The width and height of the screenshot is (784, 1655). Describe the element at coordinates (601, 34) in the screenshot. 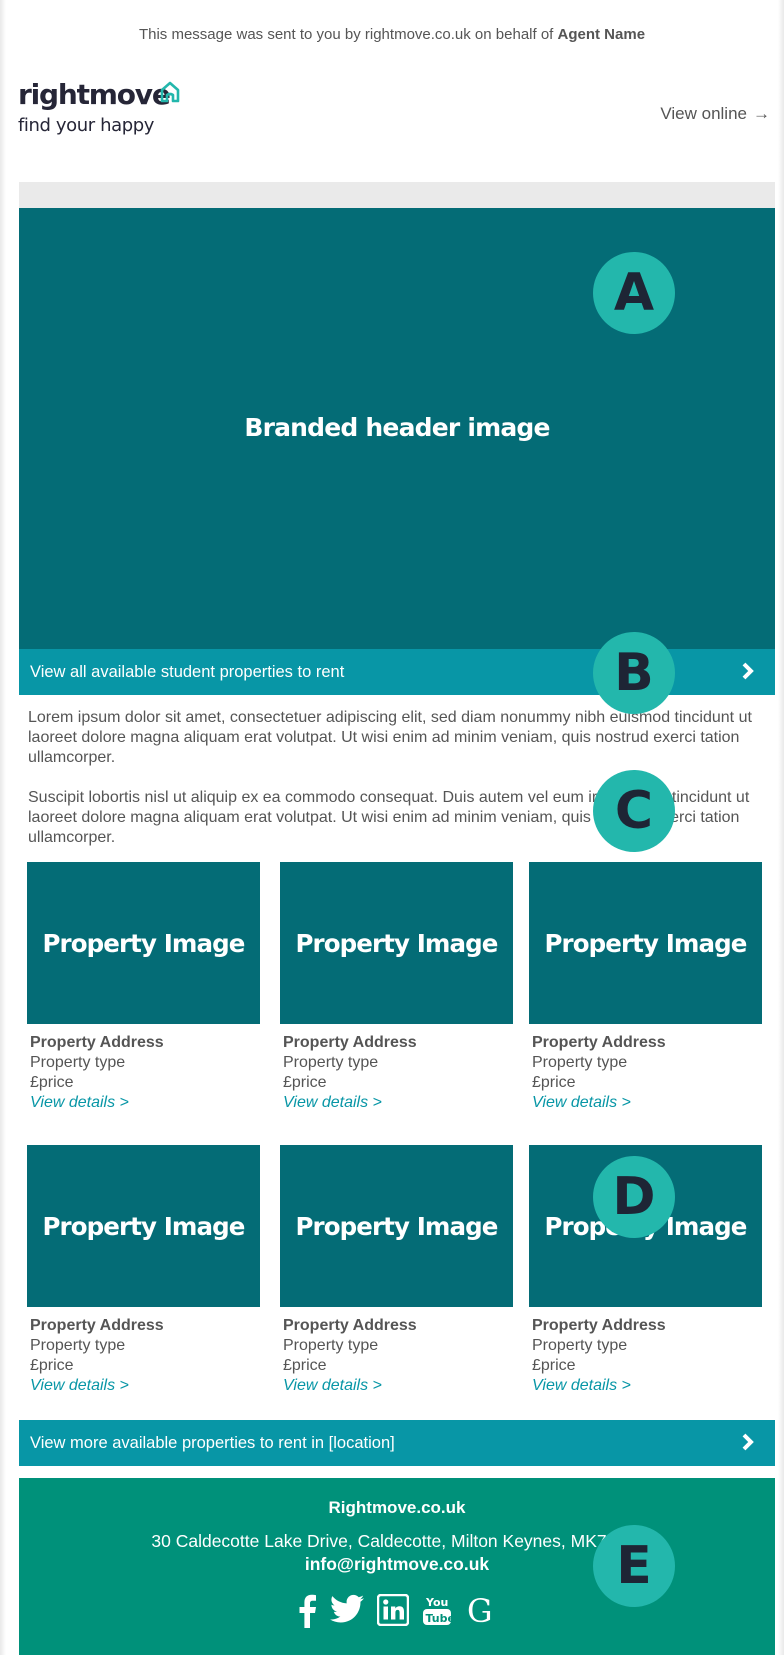

I see `agent-name: Agent Name` at that location.